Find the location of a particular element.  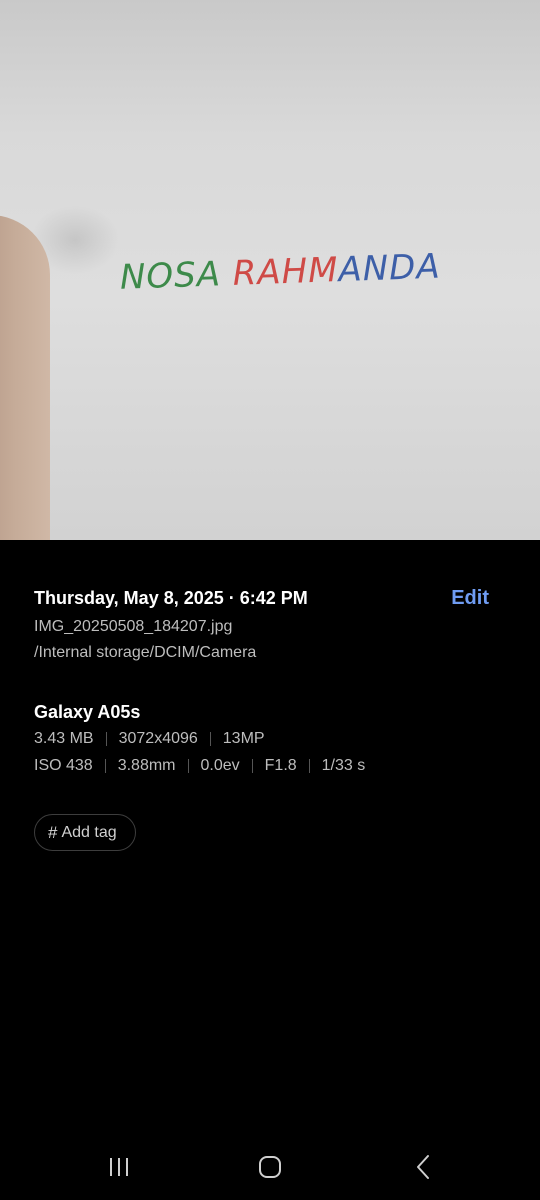

photo-handwriting: NOSA RAHMANDA is located at coordinates (284, 275).